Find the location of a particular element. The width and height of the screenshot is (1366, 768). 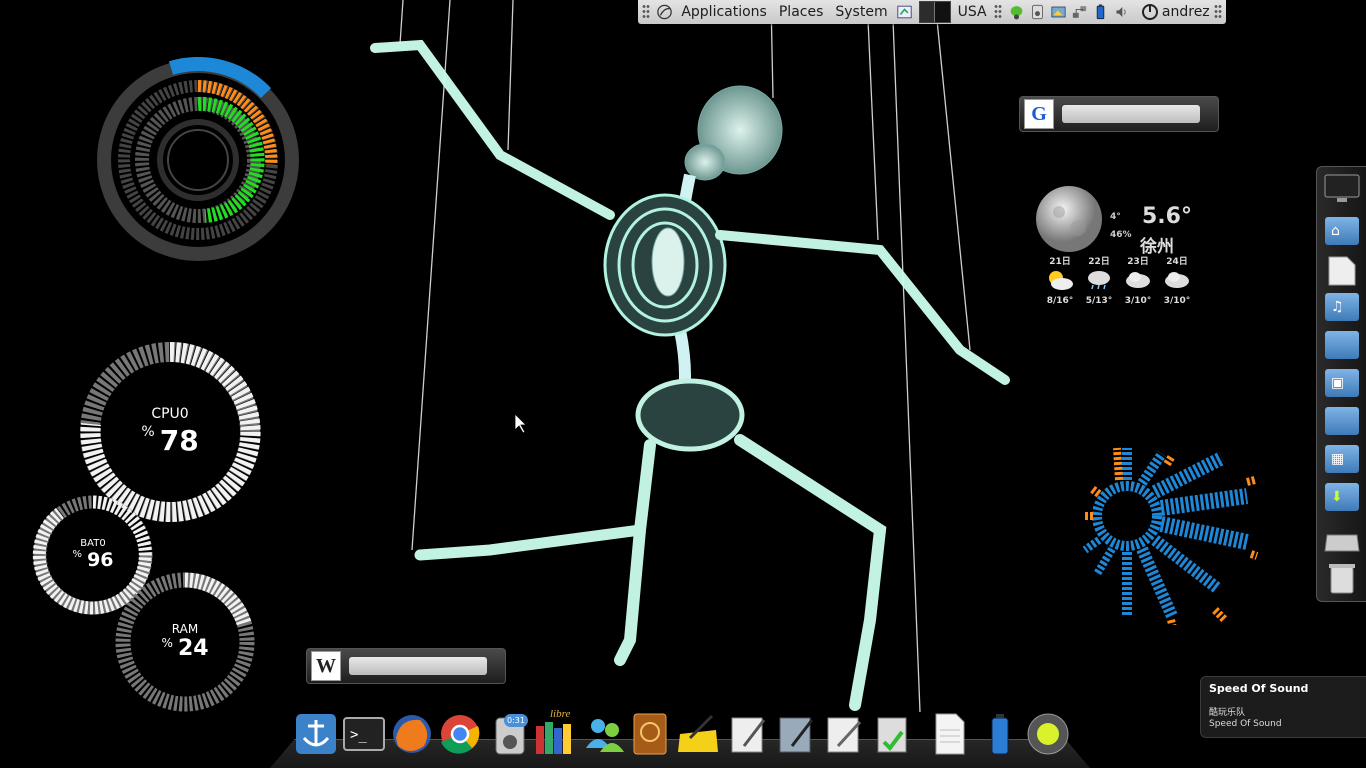

music-folder-icon: ♫ is located at coordinates (1342, 307).